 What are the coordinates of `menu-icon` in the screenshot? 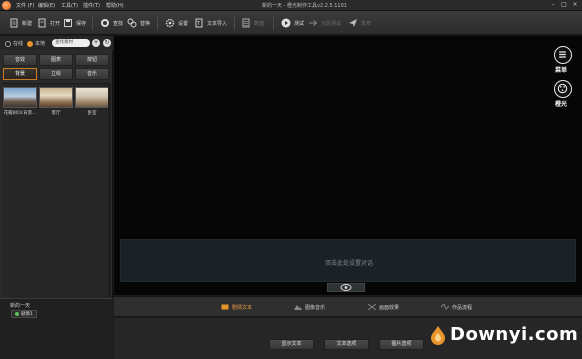 It's located at (563, 55).